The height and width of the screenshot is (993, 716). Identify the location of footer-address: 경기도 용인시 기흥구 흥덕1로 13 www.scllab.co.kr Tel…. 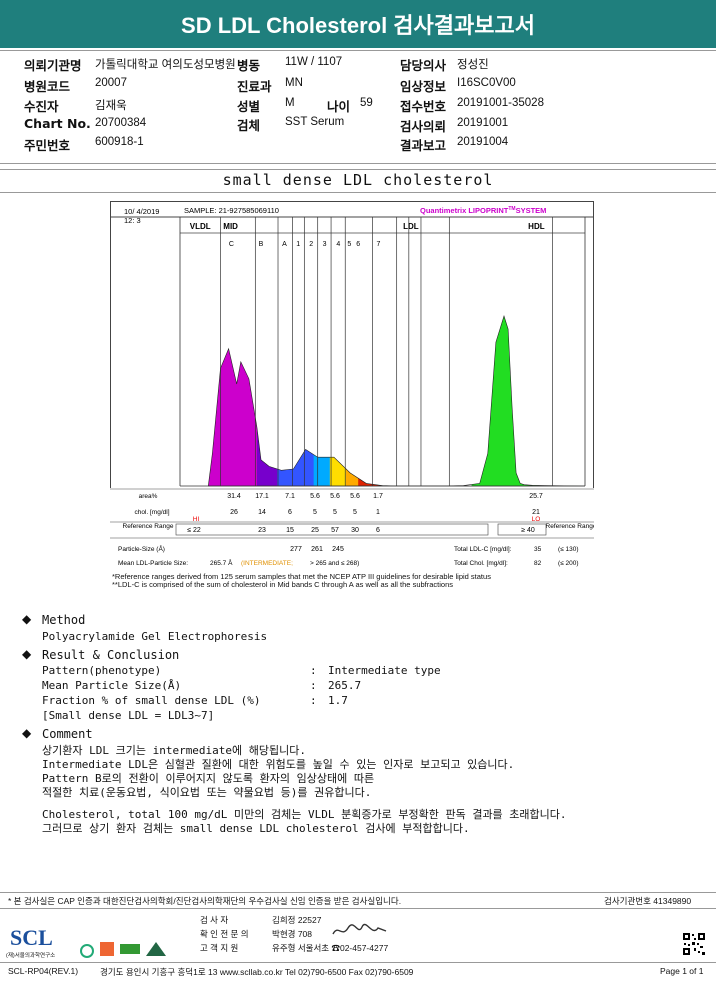
(257, 972).